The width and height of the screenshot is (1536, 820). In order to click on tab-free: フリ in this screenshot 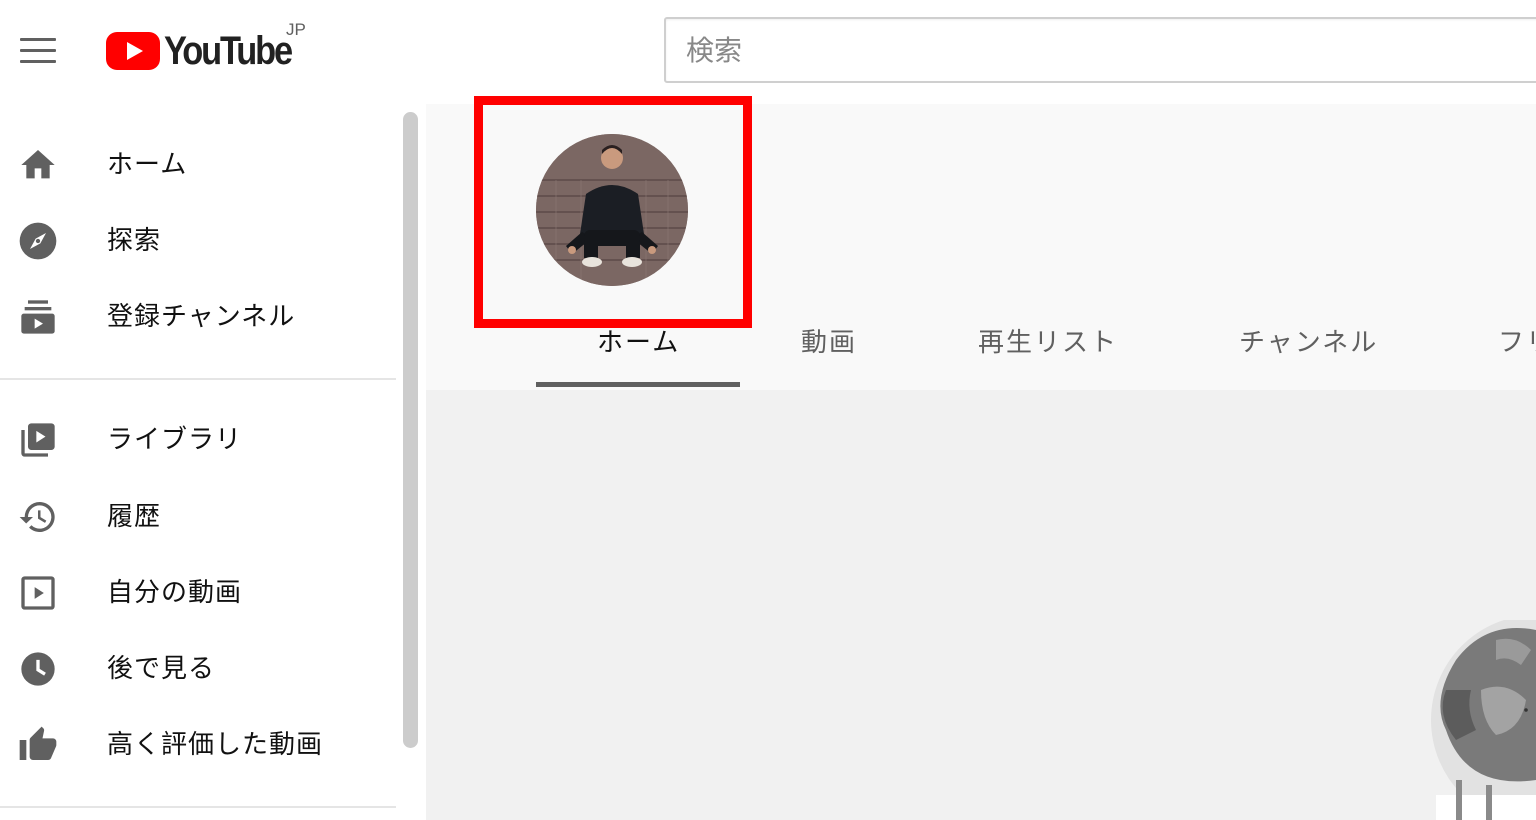, I will do `click(1517, 342)`.